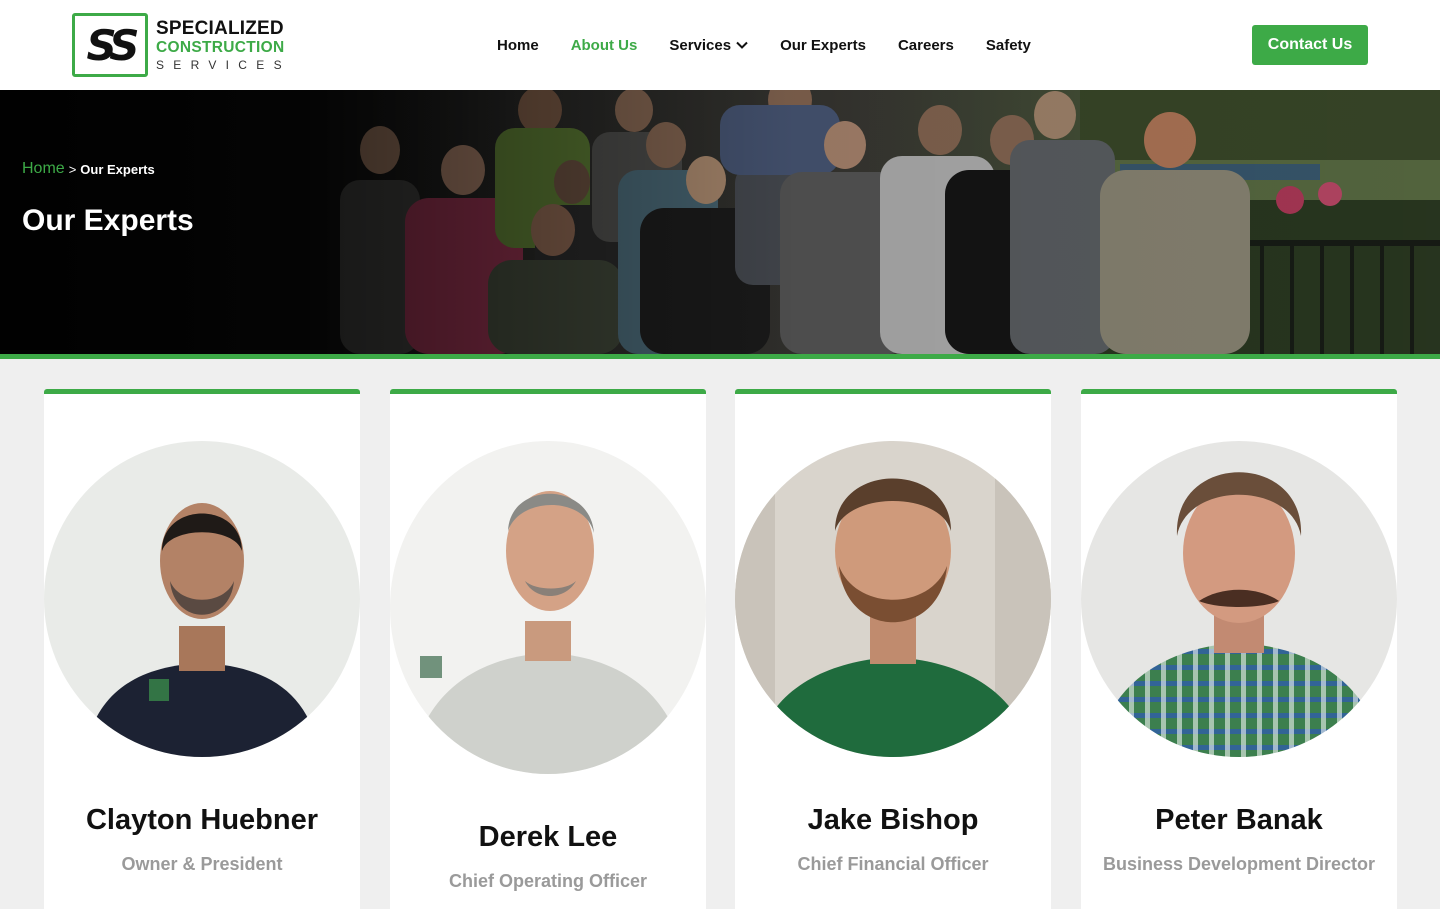  I want to click on logo-mark: SS, so click(110, 45).